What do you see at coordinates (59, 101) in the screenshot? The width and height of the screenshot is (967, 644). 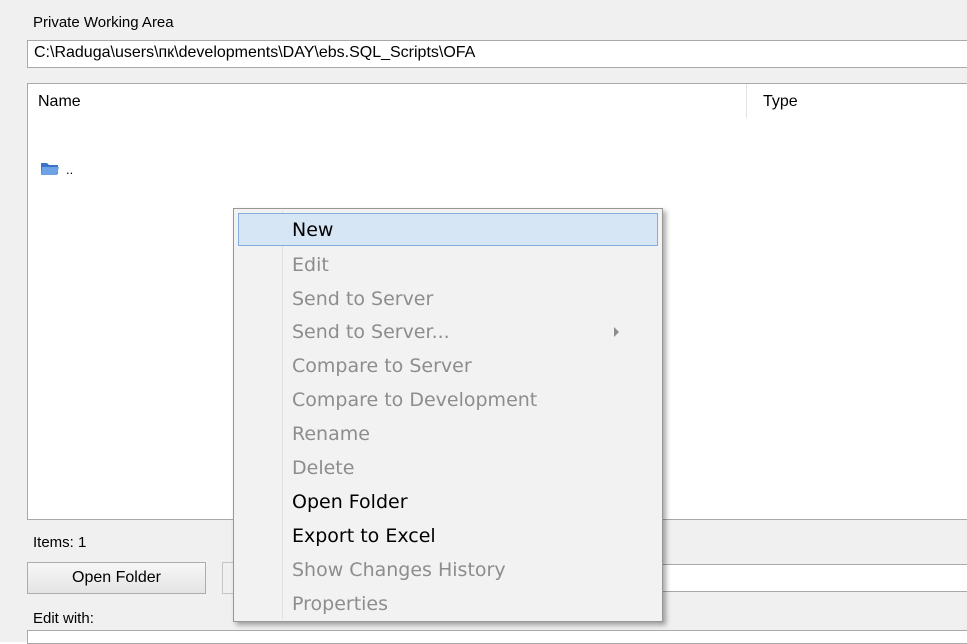 I see `column-header-name: Name` at bounding box center [59, 101].